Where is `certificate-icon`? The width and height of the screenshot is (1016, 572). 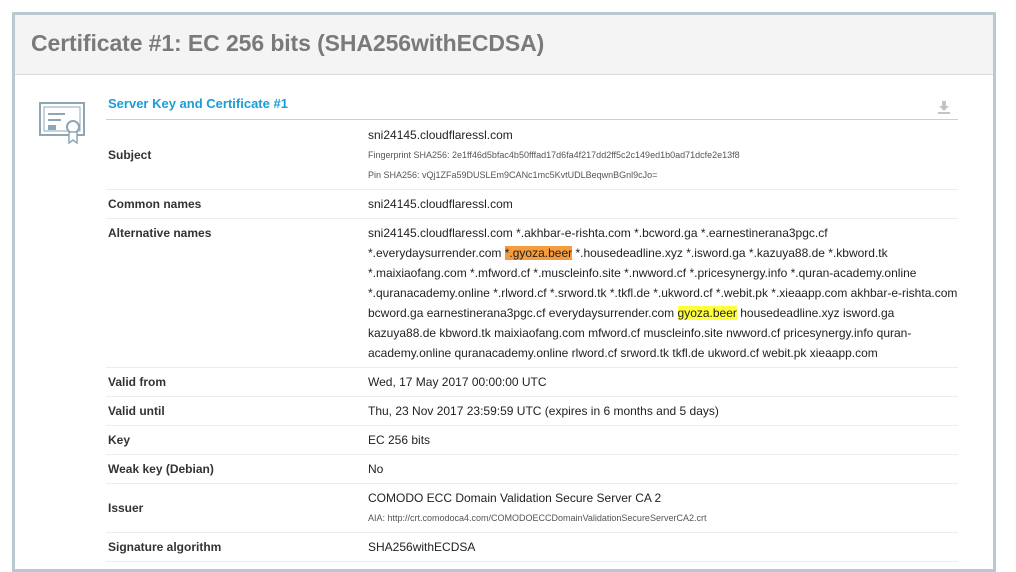 certificate-icon is located at coordinates (62, 123).